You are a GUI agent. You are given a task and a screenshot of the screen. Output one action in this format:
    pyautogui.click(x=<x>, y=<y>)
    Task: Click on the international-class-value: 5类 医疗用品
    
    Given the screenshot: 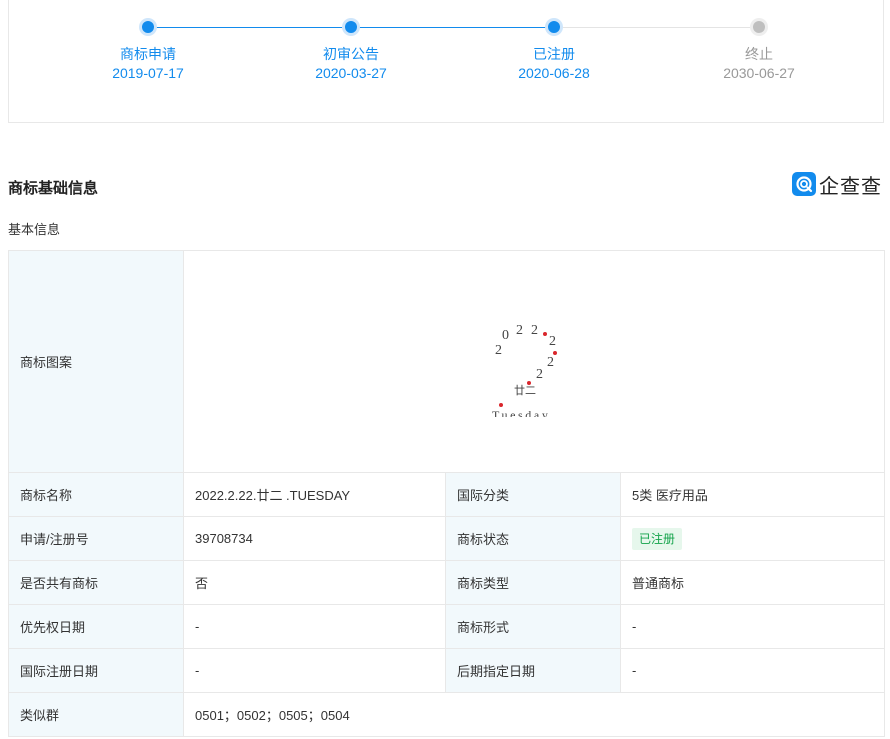 What is the action you would take?
    pyautogui.click(x=752, y=494)
    